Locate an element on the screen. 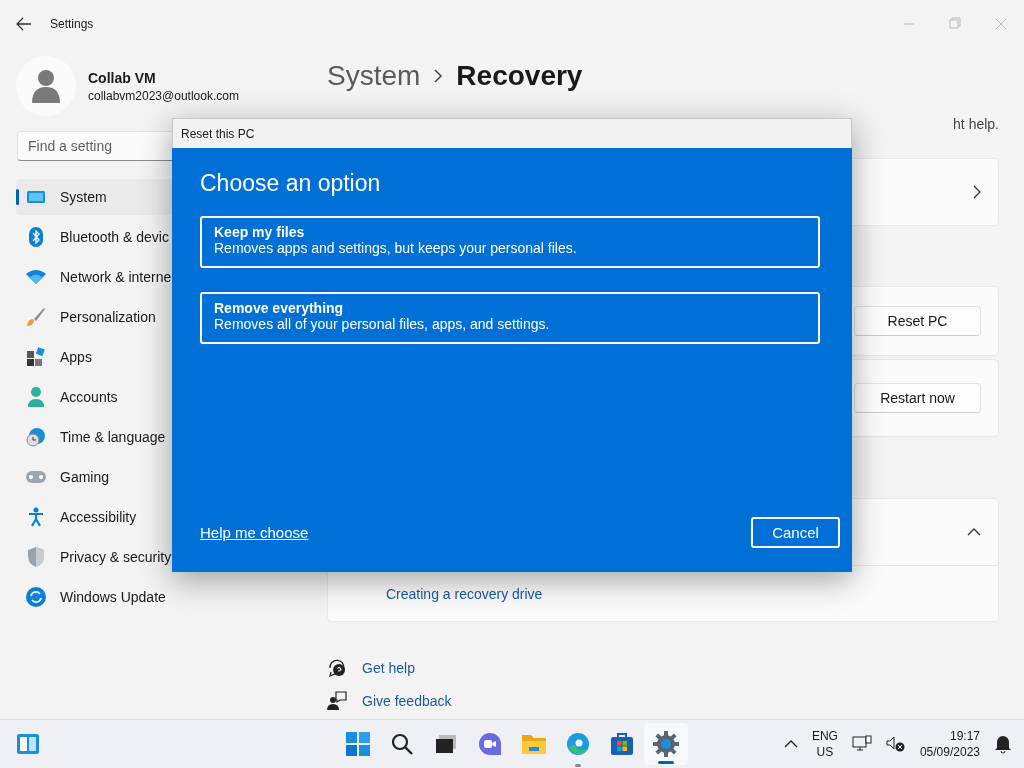 The height and width of the screenshot is (768, 1024). globe-clock-icon is located at coordinates (36, 437).